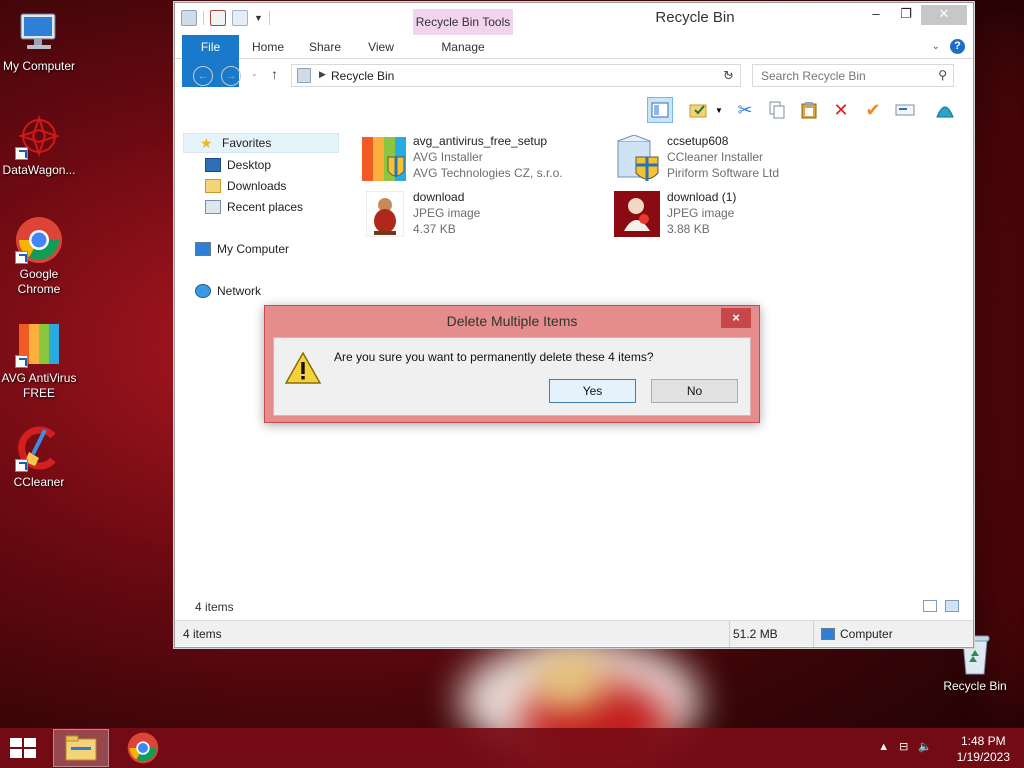 The image size is (1024, 768). Describe the element at coordinates (39, 256) in the screenshot. I see `desktop-icon-google-chrome: Google Chrome` at that location.